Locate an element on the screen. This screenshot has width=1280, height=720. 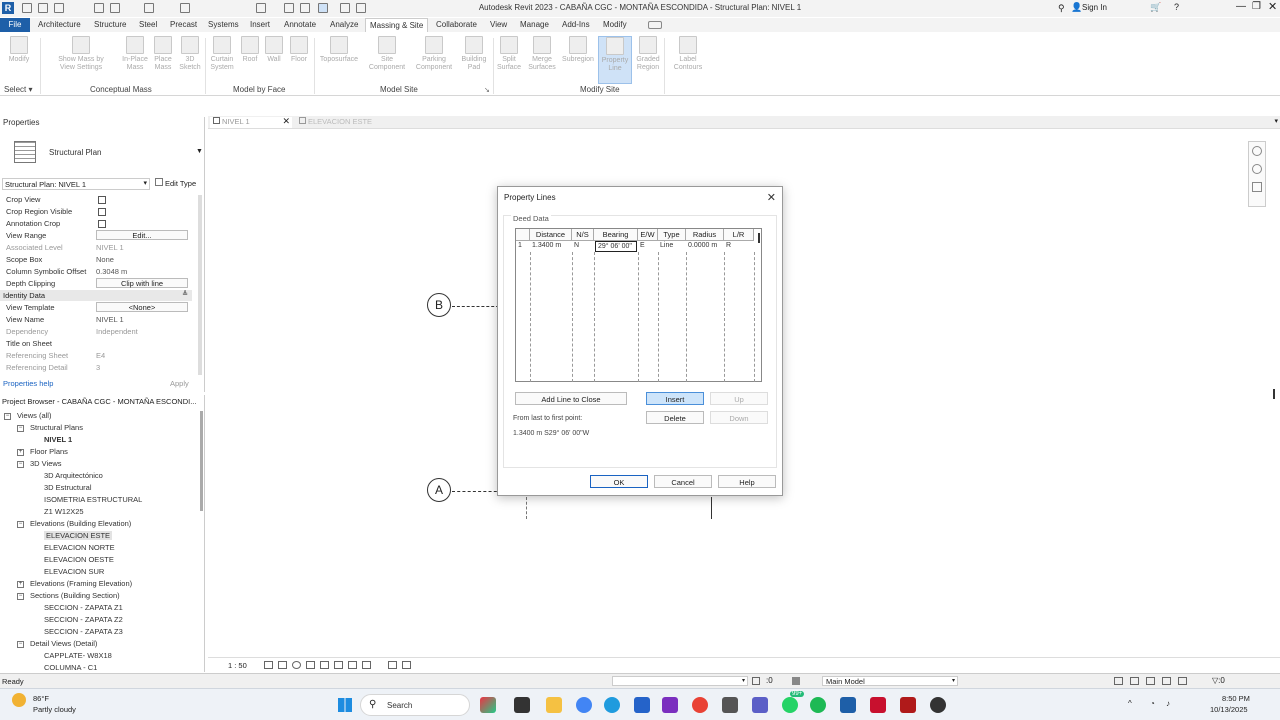
user-icon: 👤 is located at coordinates (1076, 7).